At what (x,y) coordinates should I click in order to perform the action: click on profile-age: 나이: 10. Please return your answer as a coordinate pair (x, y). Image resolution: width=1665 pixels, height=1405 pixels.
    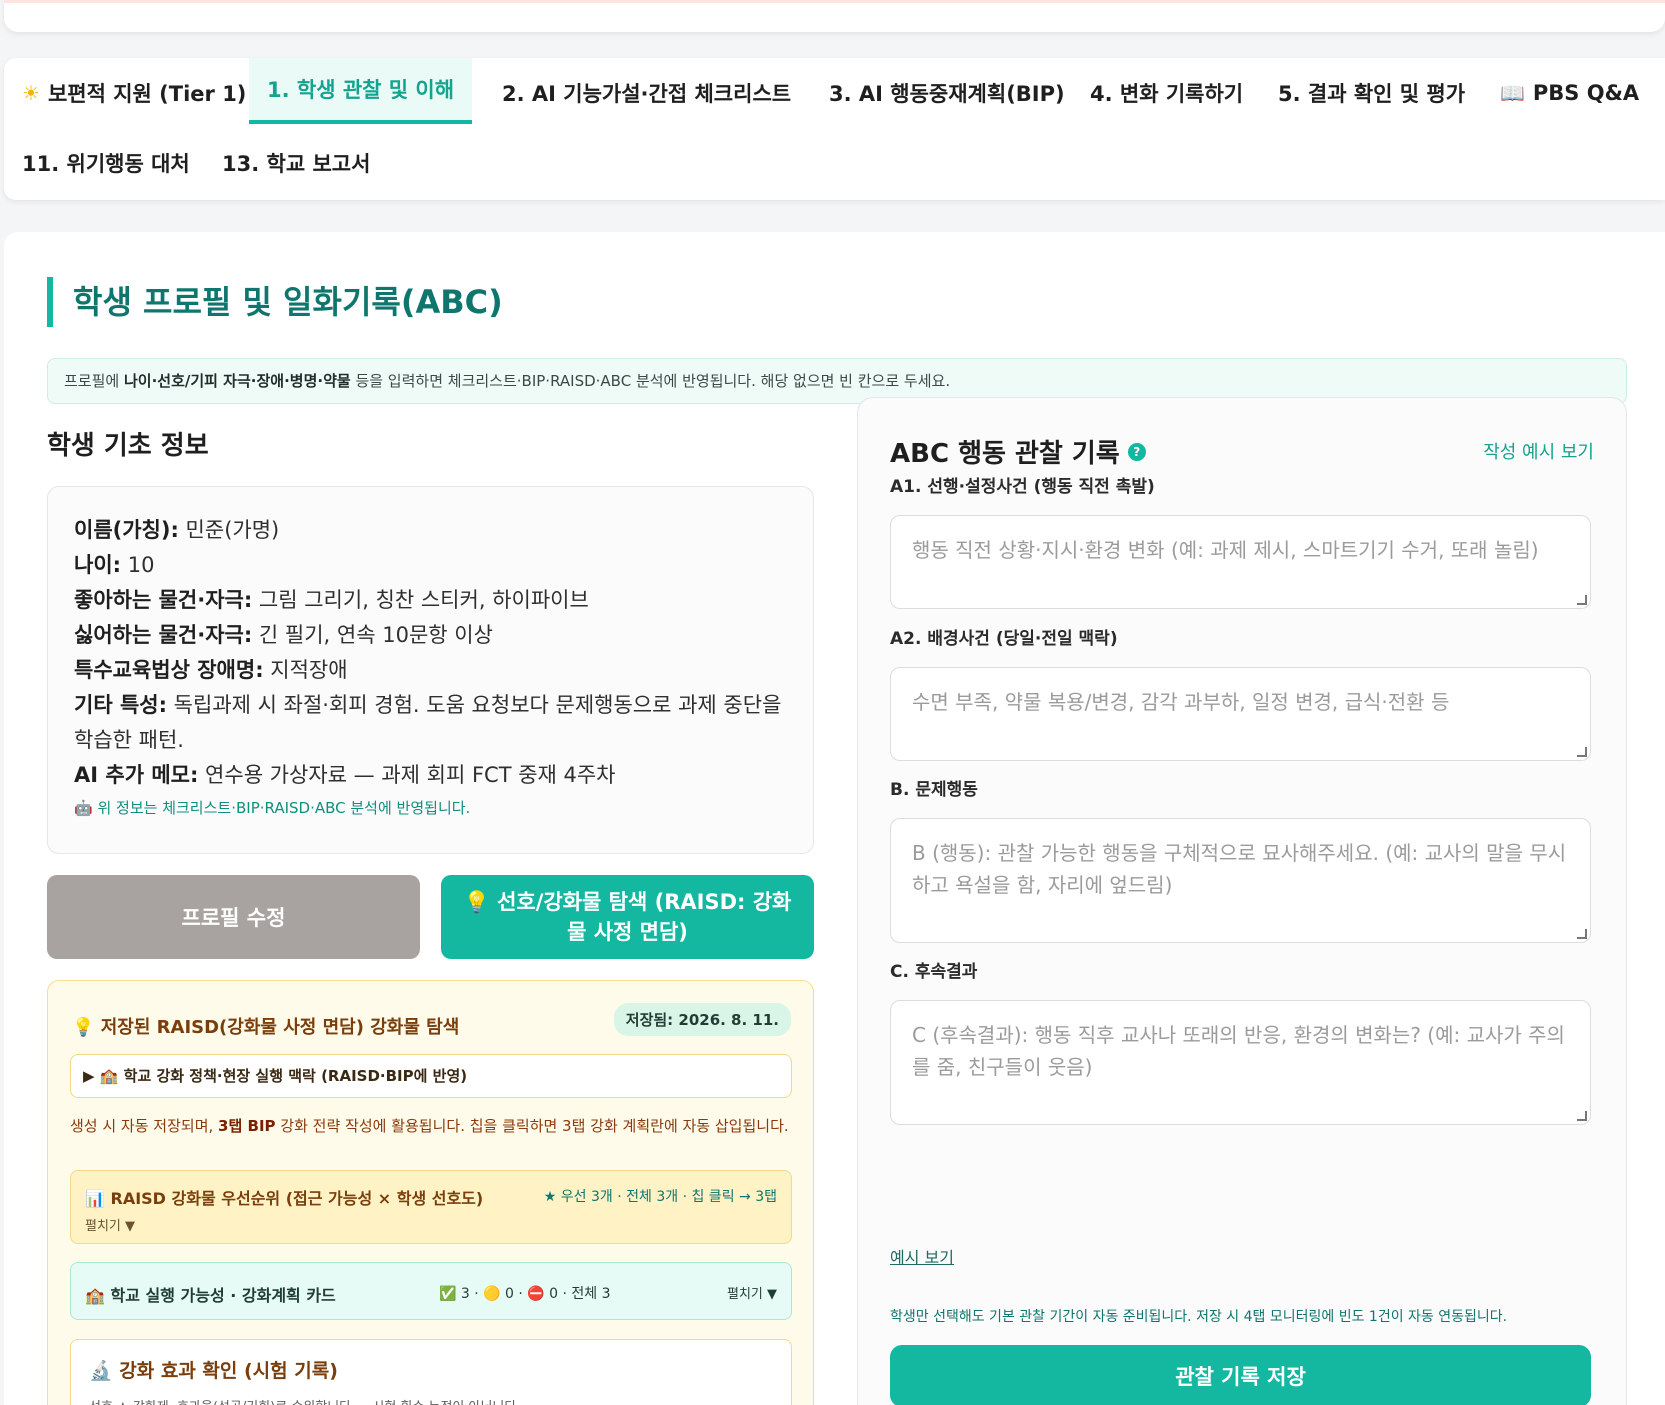
    Looking at the image, I should click on (114, 565).